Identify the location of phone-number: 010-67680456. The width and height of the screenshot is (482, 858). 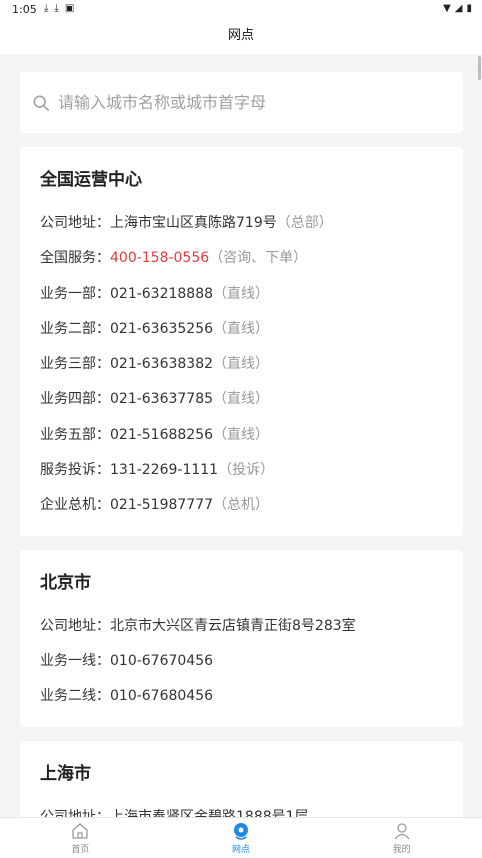
(161, 696).